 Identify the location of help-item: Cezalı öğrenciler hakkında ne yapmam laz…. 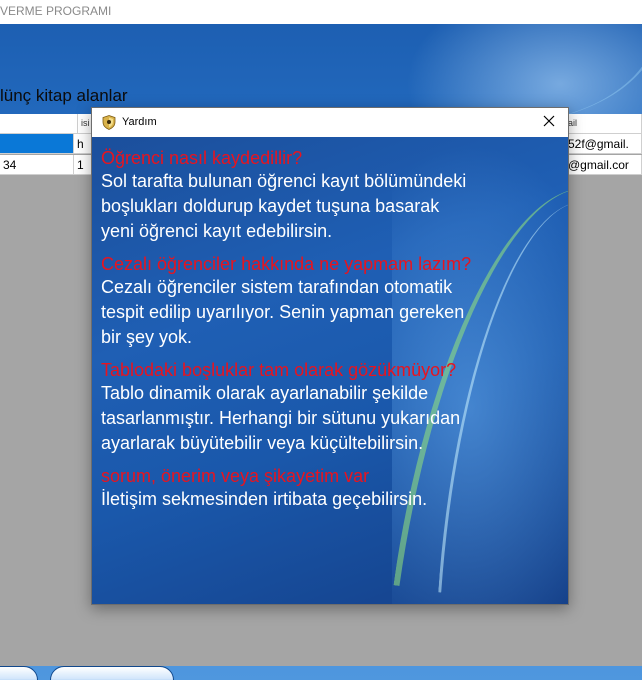
(331, 301).